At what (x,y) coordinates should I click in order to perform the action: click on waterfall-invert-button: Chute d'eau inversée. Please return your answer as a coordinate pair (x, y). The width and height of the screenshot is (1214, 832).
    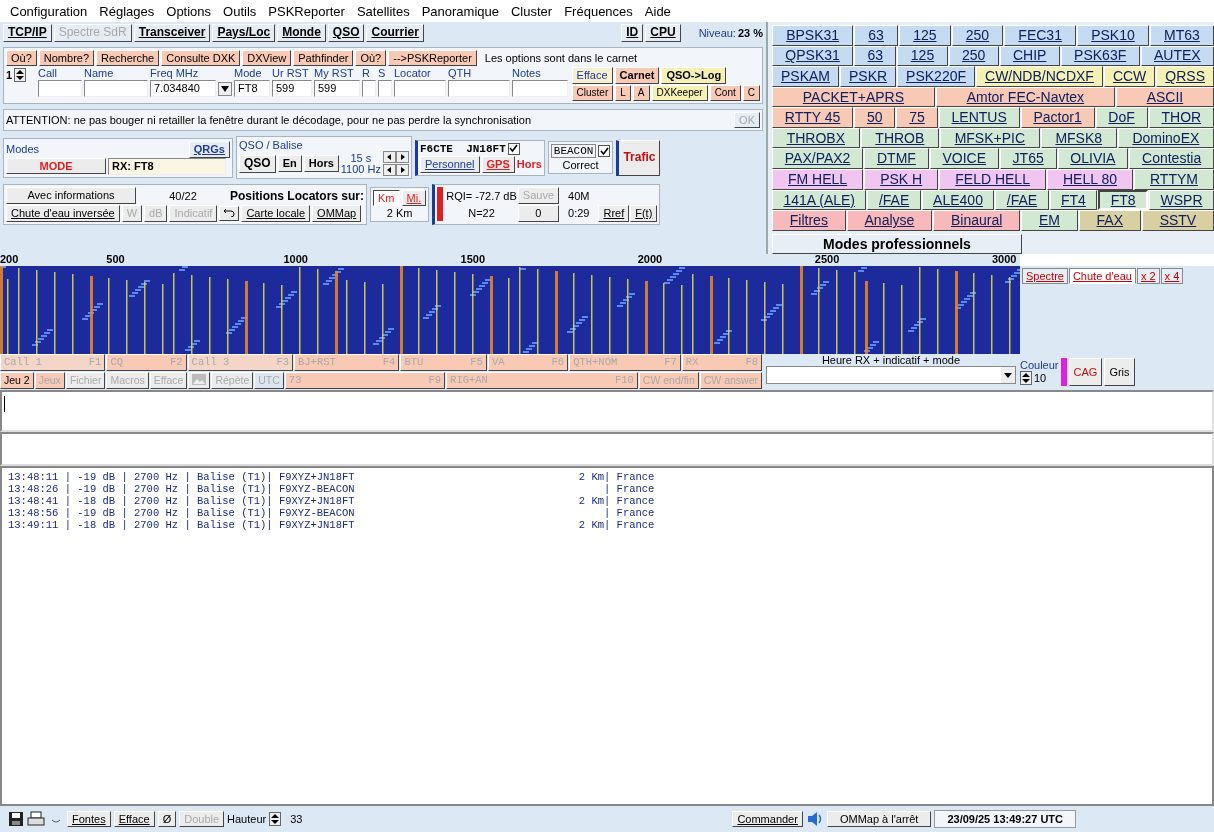
    Looking at the image, I should click on (63, 213).